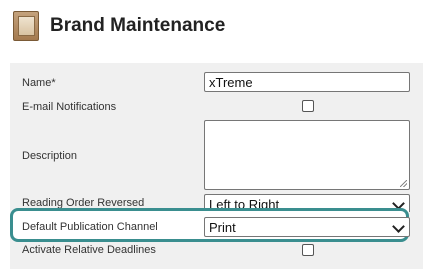 The height and width of the screenshot is (269, 441). Describe the element at coordinates (308, 106) in the screenshot. I see `email-notifications-checkbox` at that location.